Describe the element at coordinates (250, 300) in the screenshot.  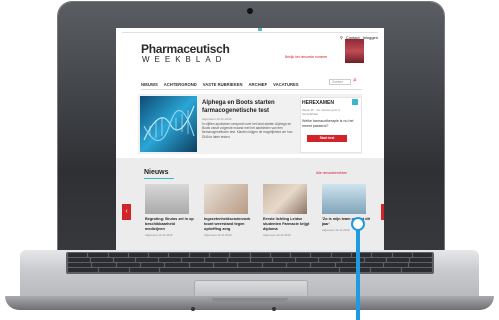
I see `lid-notch` at that location.